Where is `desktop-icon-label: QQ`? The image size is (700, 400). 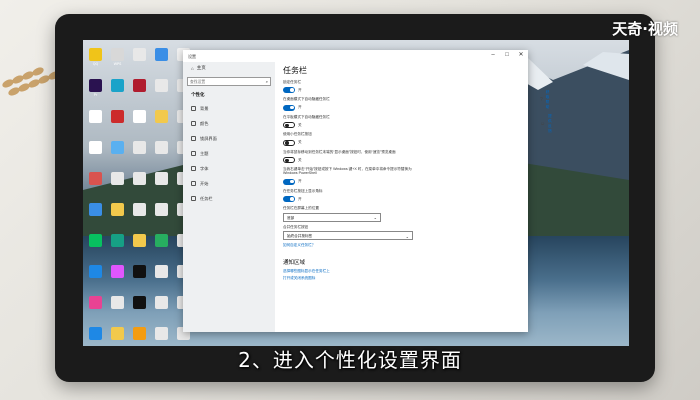 desktop-icon-label: QQ is located at coordinates (95, 64).